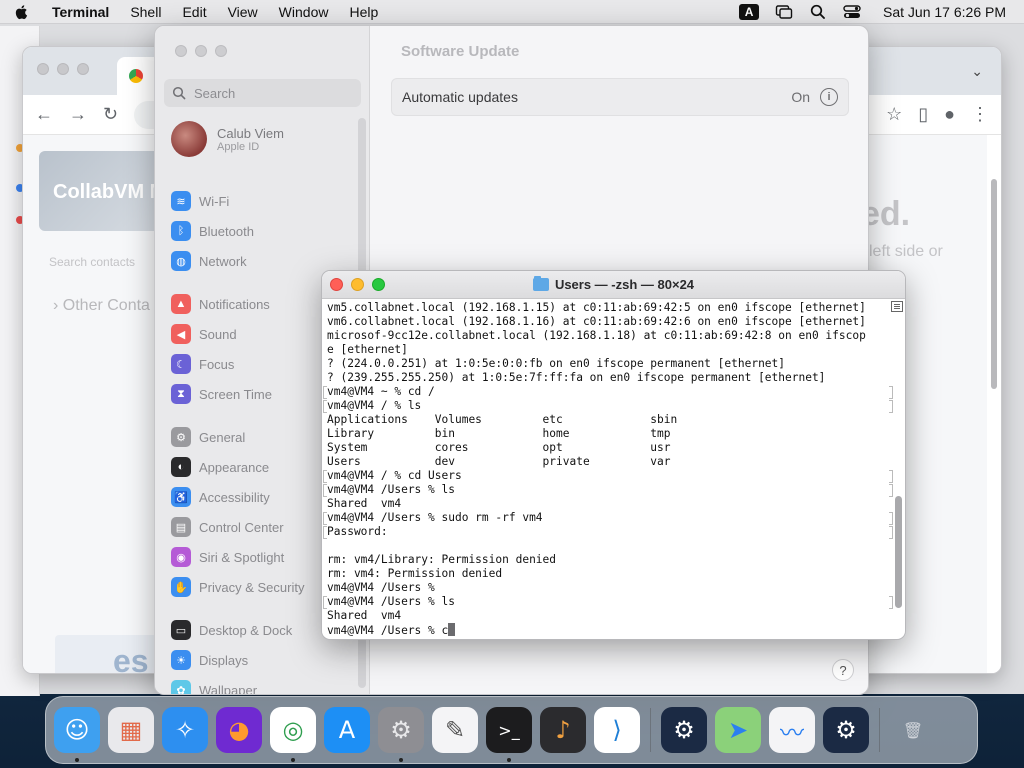 The width and height of the screenshot is (1024, 768). What do you see at coordinates (243, 12) in the screenshot?
I see `menu-view: View` at bounding box center [243, 12].